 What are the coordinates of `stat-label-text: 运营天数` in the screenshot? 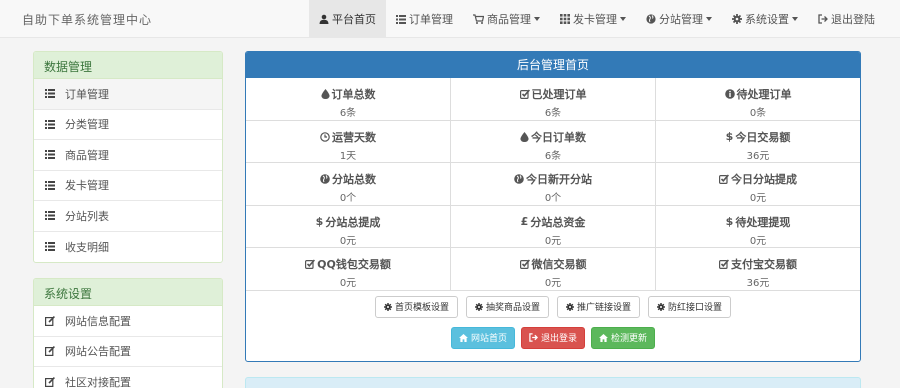 It's located at (354, 137).